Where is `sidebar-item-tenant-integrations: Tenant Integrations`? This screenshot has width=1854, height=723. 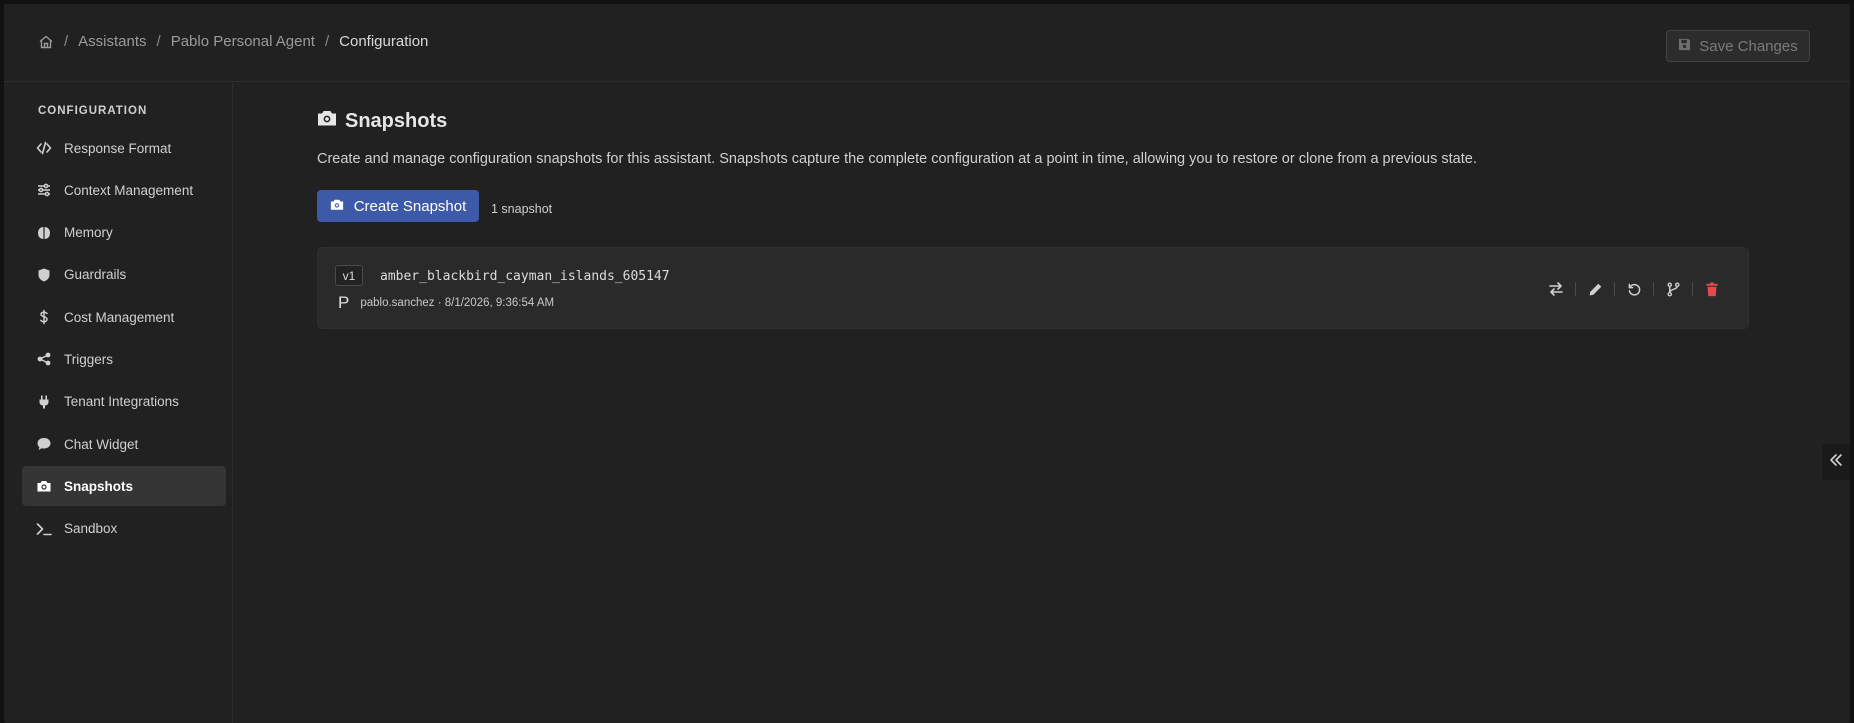 sidebar-item-tenant-integrations: Tenant Integrations is located at coordinates (124, 402).